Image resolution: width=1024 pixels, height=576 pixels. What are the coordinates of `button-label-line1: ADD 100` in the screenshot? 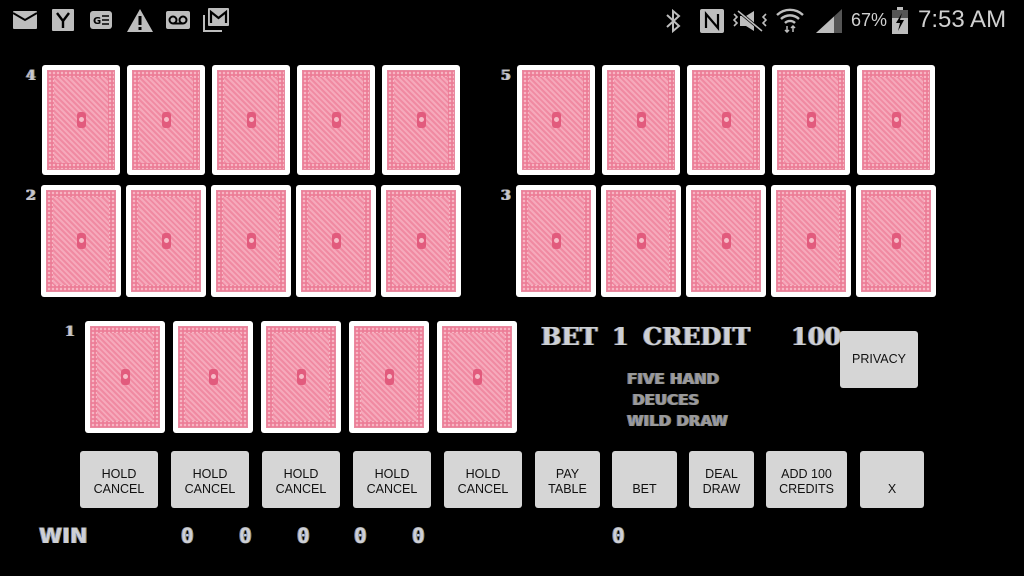 It's located at (806, 473).